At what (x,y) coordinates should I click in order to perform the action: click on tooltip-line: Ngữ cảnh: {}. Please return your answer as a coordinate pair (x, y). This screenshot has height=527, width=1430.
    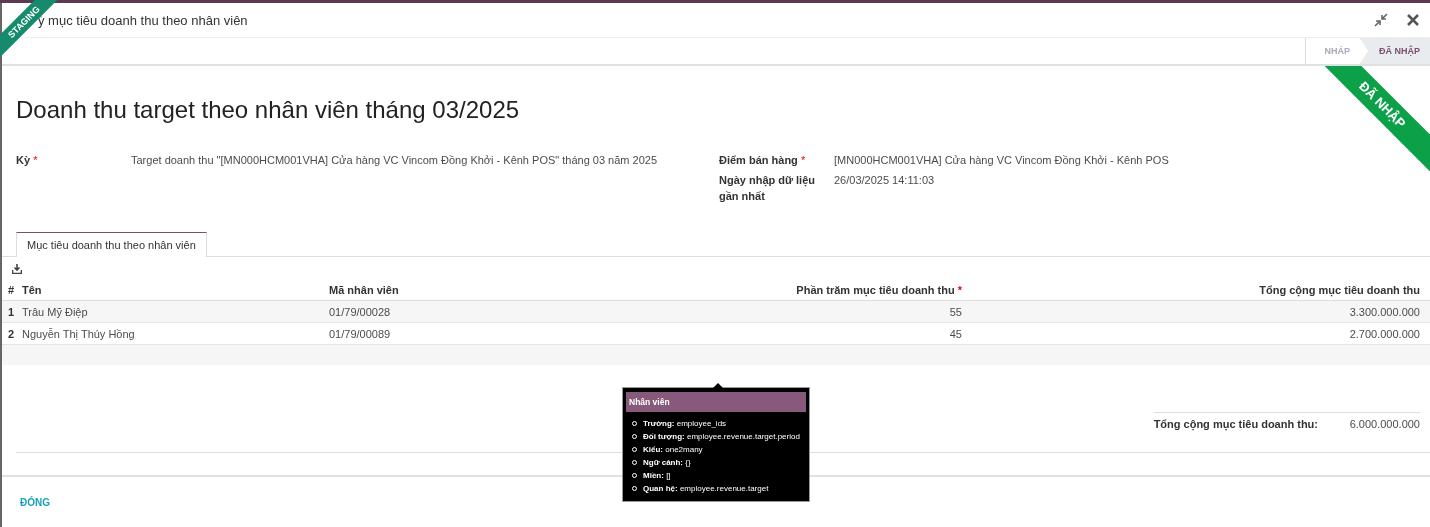
    Looking at the image, I should click on (667, 463).